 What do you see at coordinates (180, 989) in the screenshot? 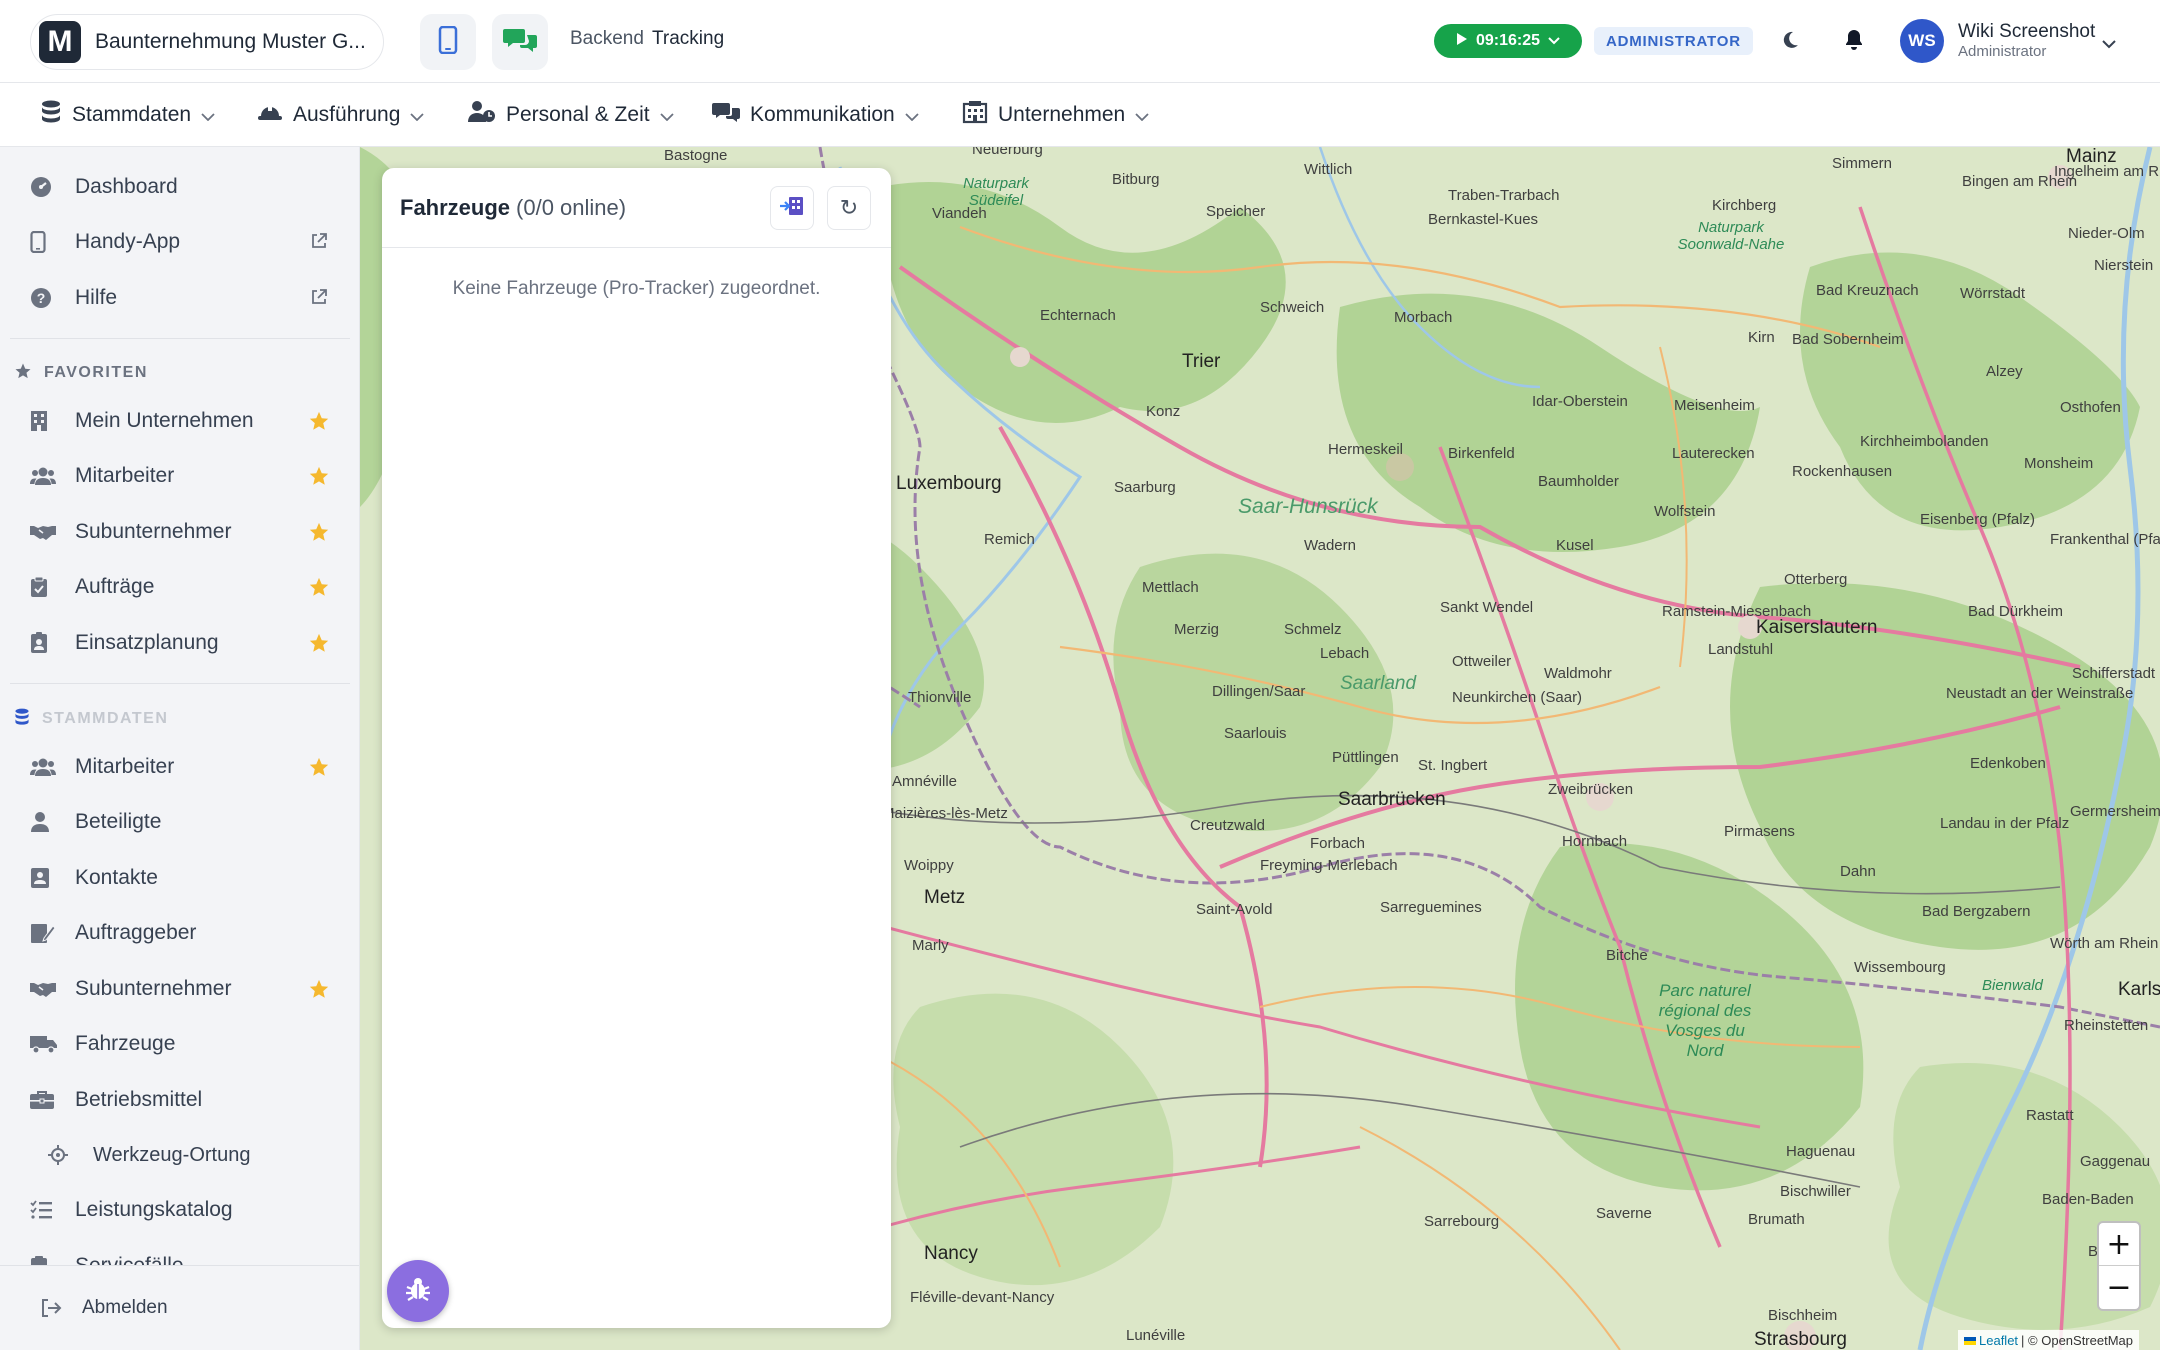
I see `sidebar-item-subunternehmer: Subunternehmer` at bounding box center [180, 989].